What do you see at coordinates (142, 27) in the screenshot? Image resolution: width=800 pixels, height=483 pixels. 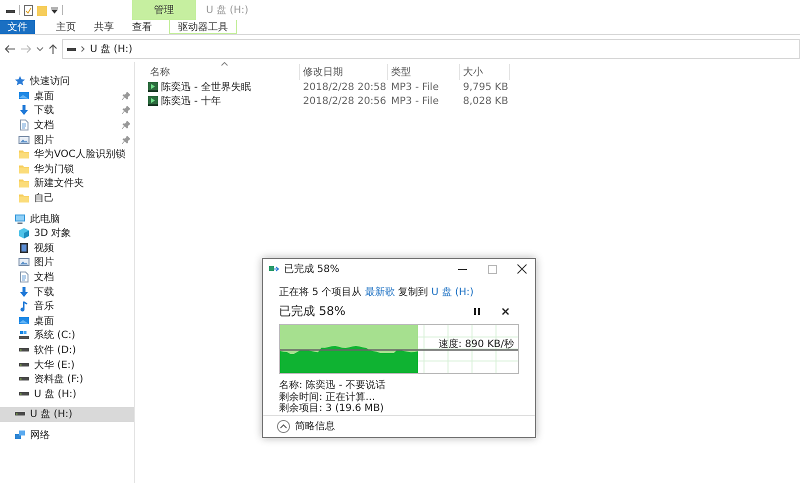 I see `ribbon-tab: 查看` at bounding box center [142, 27].